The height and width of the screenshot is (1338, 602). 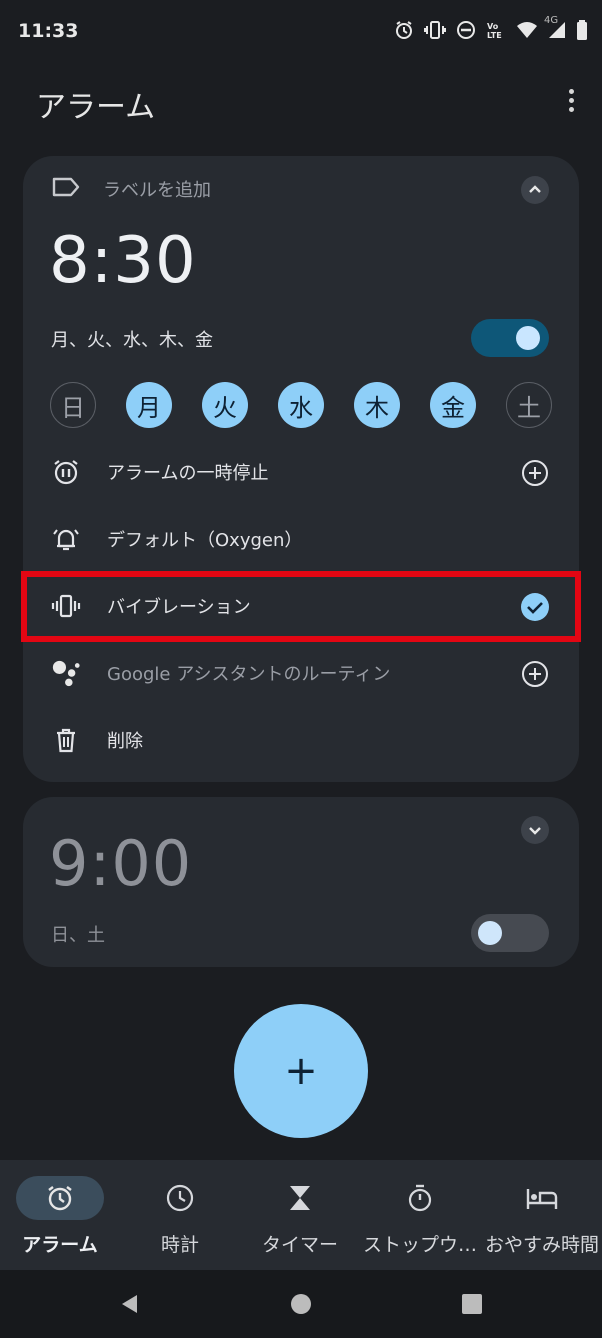 I want to click on nav-alarm-label: アラーム, so click(x=60, y=1245).